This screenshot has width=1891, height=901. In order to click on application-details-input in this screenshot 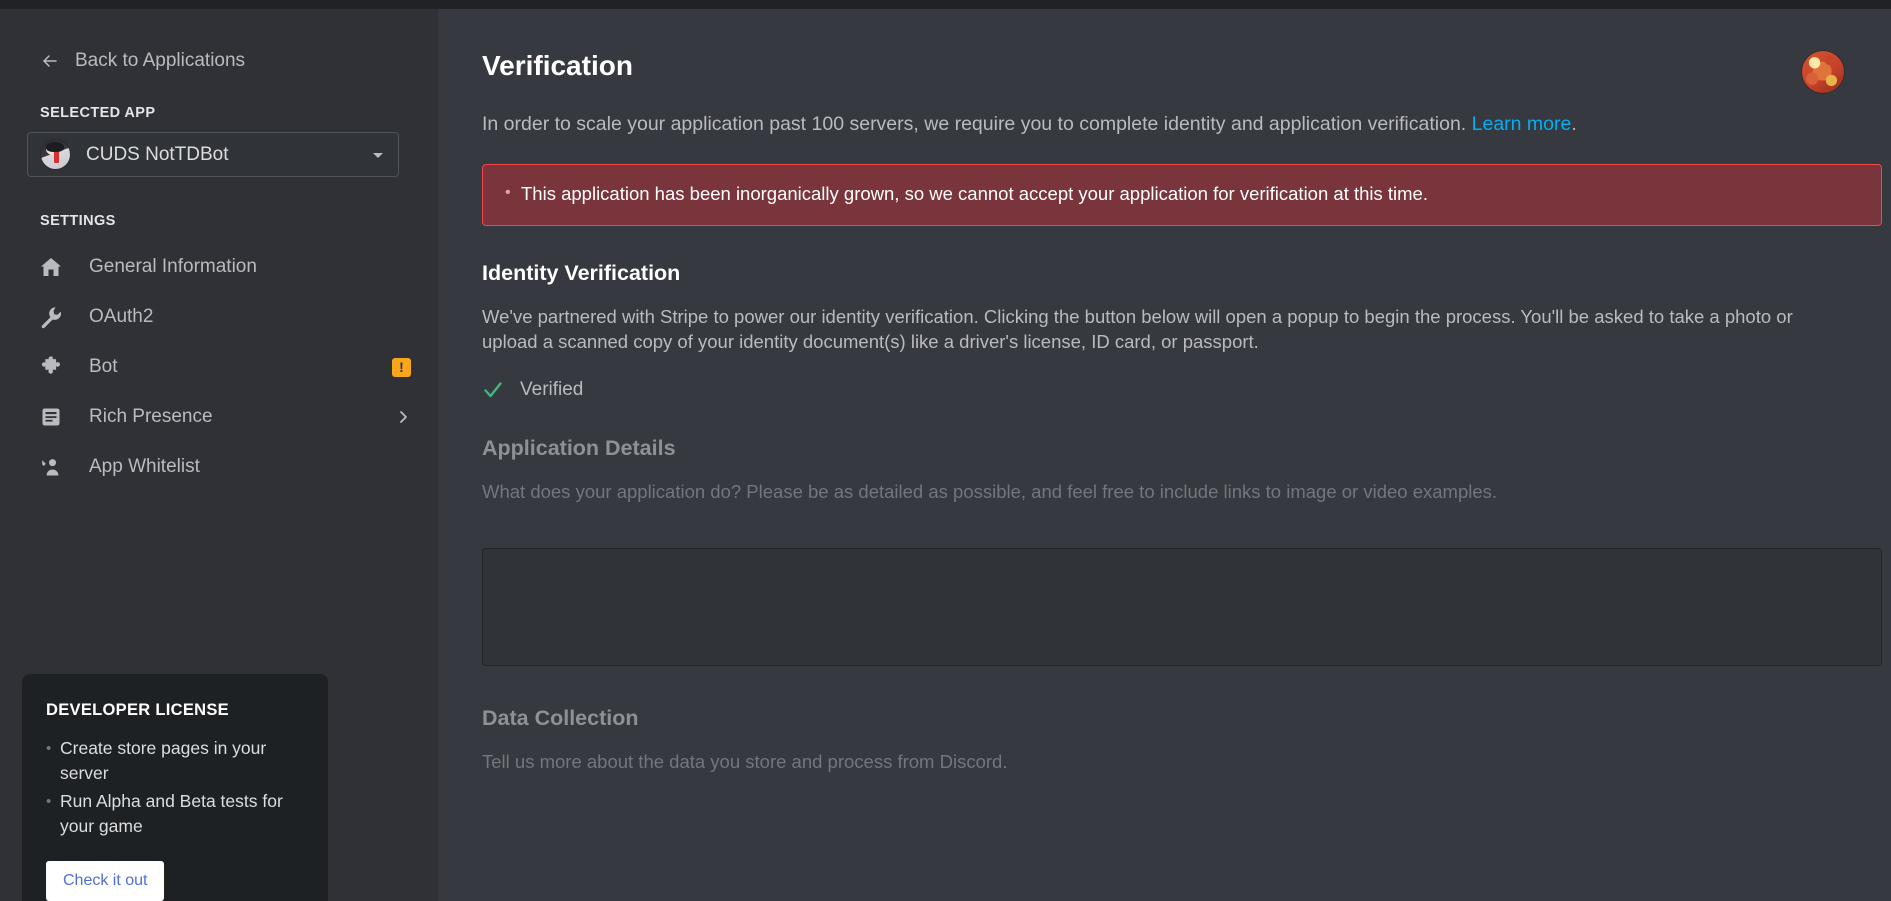, I will do `click(1182, 607)`.